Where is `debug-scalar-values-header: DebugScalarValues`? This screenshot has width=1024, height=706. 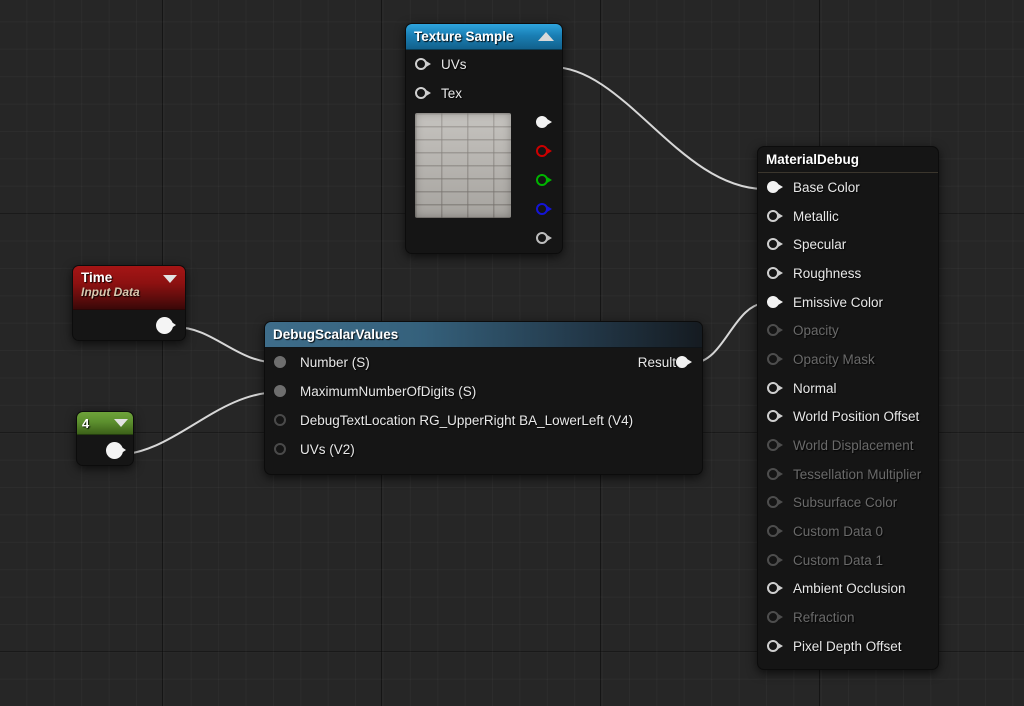 debug-scalar-values-header: DebugScalarValues is located at coordinates (483, 335).